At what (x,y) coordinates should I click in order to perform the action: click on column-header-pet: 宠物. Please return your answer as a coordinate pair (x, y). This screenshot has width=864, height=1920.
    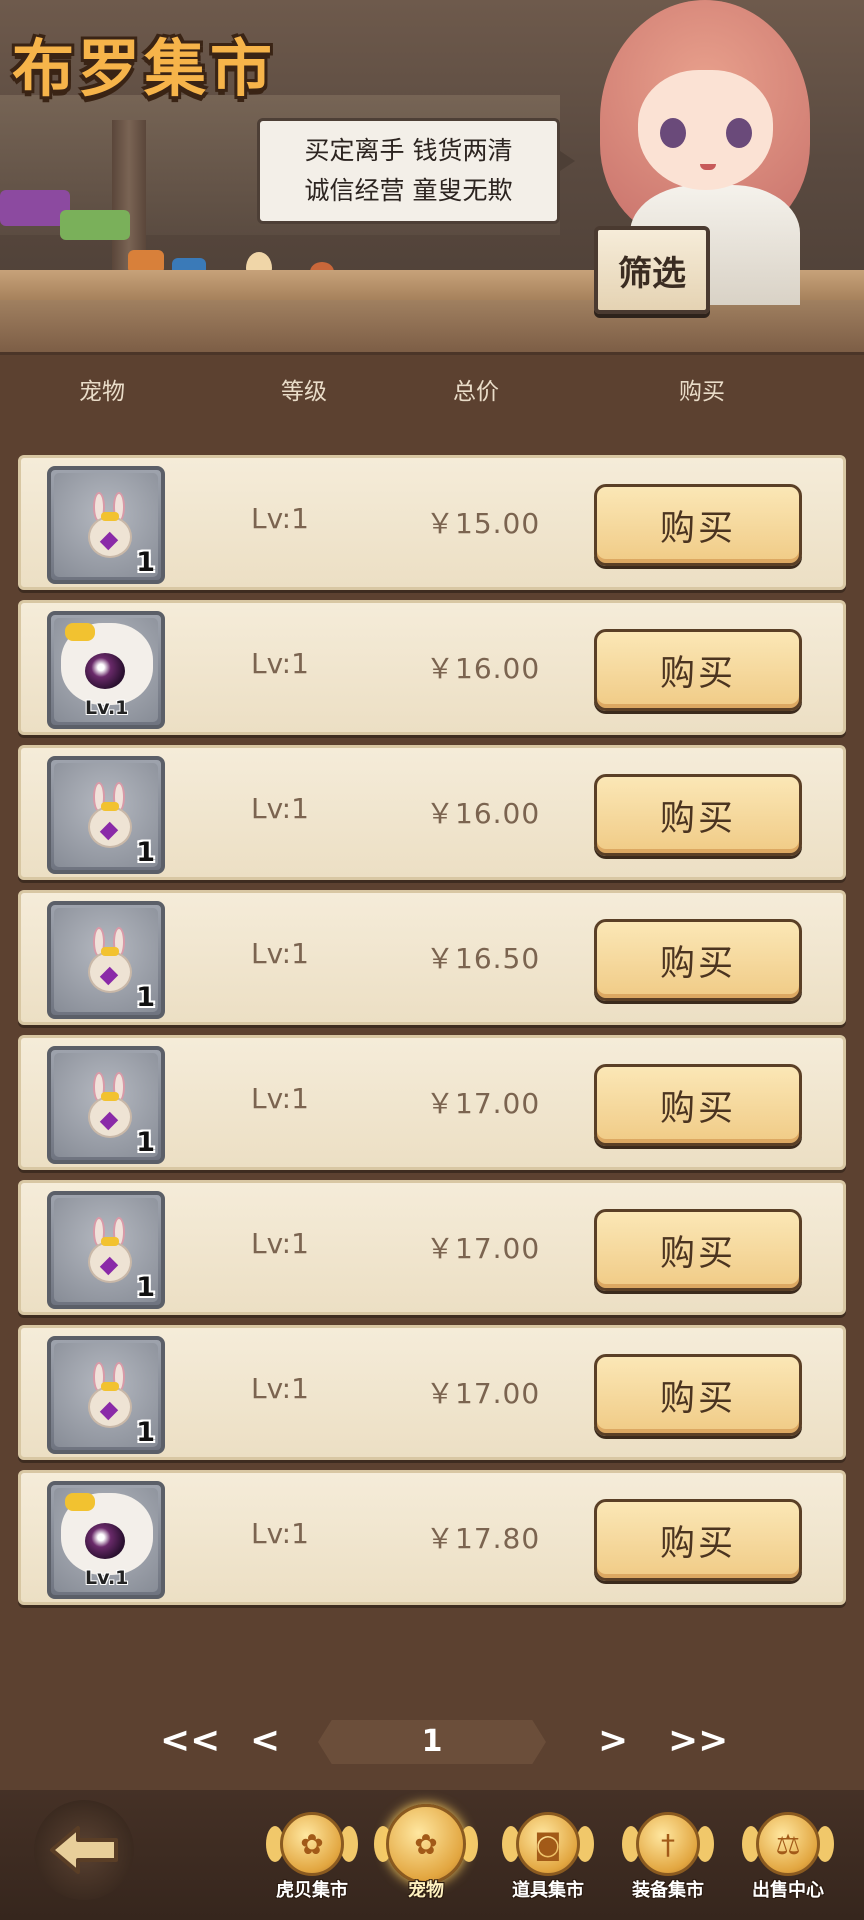
    Looking at the image, I should click on (102, 392).